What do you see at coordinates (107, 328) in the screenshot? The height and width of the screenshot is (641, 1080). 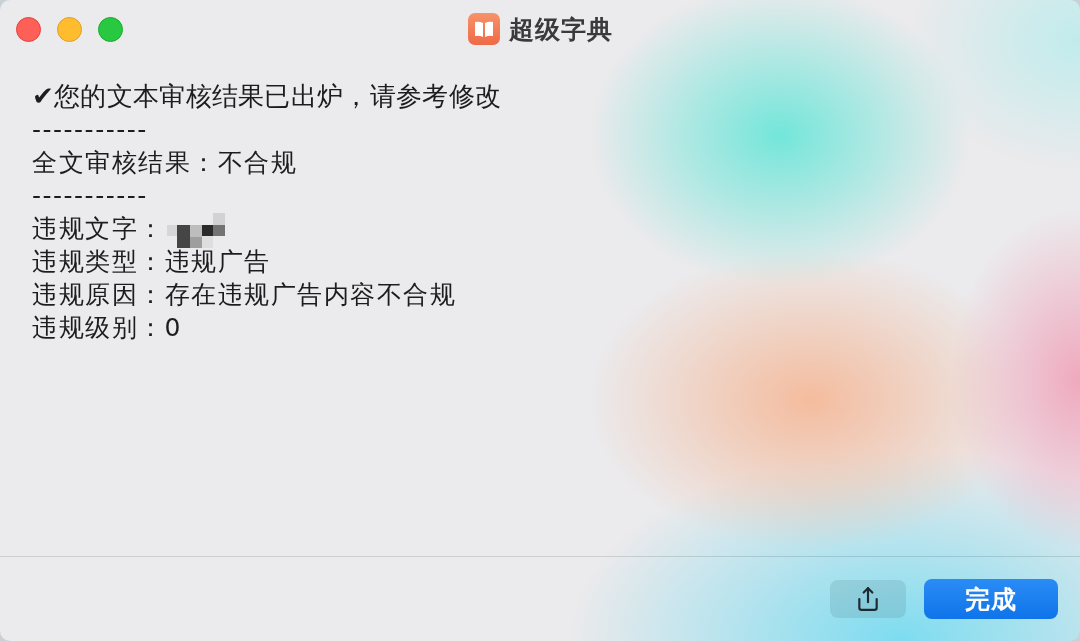 I see `result-line: 违规级别：0` at bounding box center [107, 328].